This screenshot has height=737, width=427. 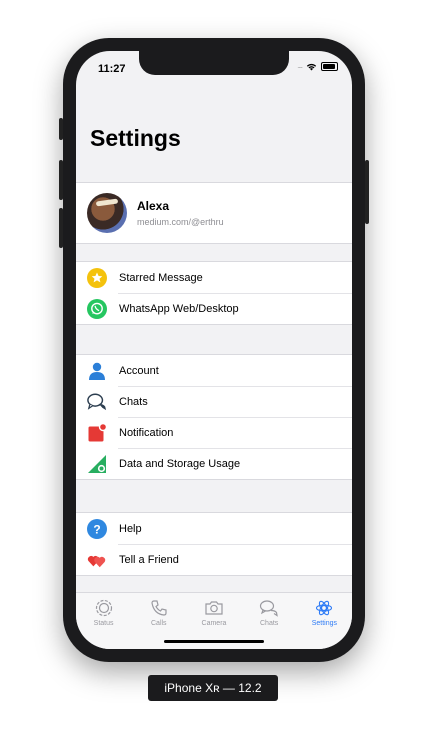 I want to click on phone-icon, so click(x=159, y=608).